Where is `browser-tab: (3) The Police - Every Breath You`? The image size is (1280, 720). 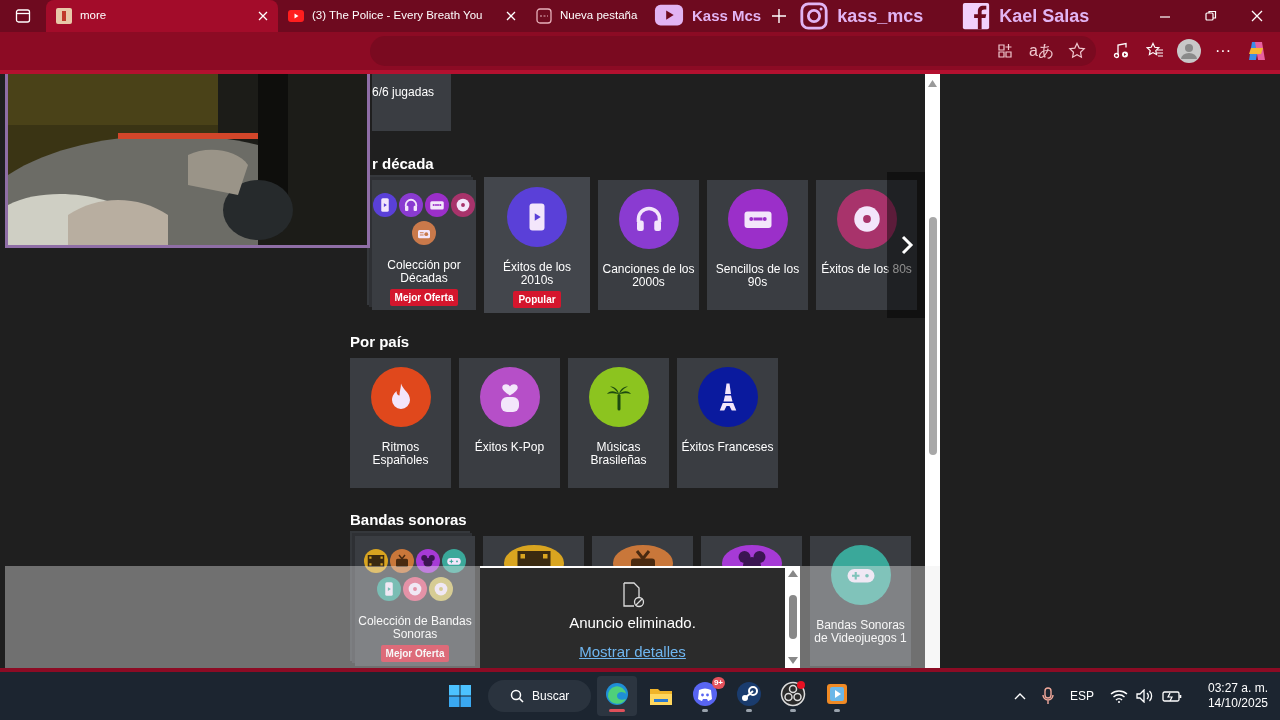 browser-tab: (3) The Police - Every Breath You is located at coordinates (402, 16).